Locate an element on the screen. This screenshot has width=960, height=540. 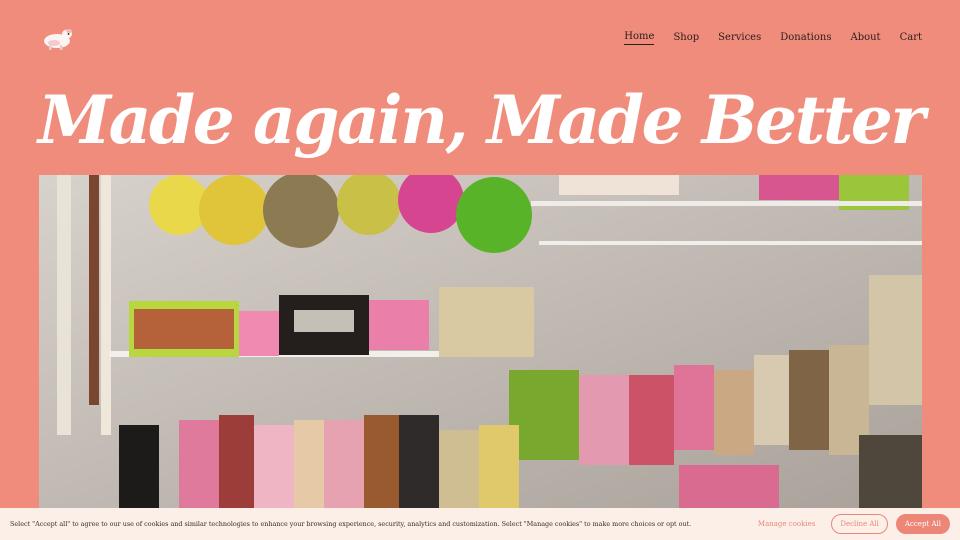
main-nav: Home Shop Services Donations About Cart is located at coordinates (773, 38).